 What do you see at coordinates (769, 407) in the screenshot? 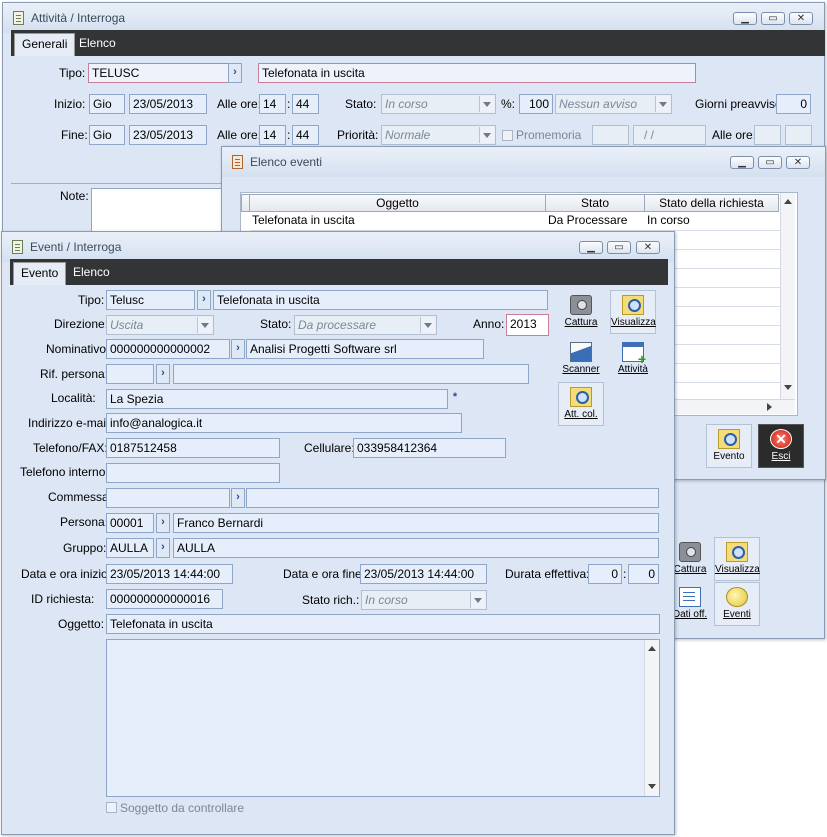
I see `scroll-right-icon` at bounding box center [769, 407].